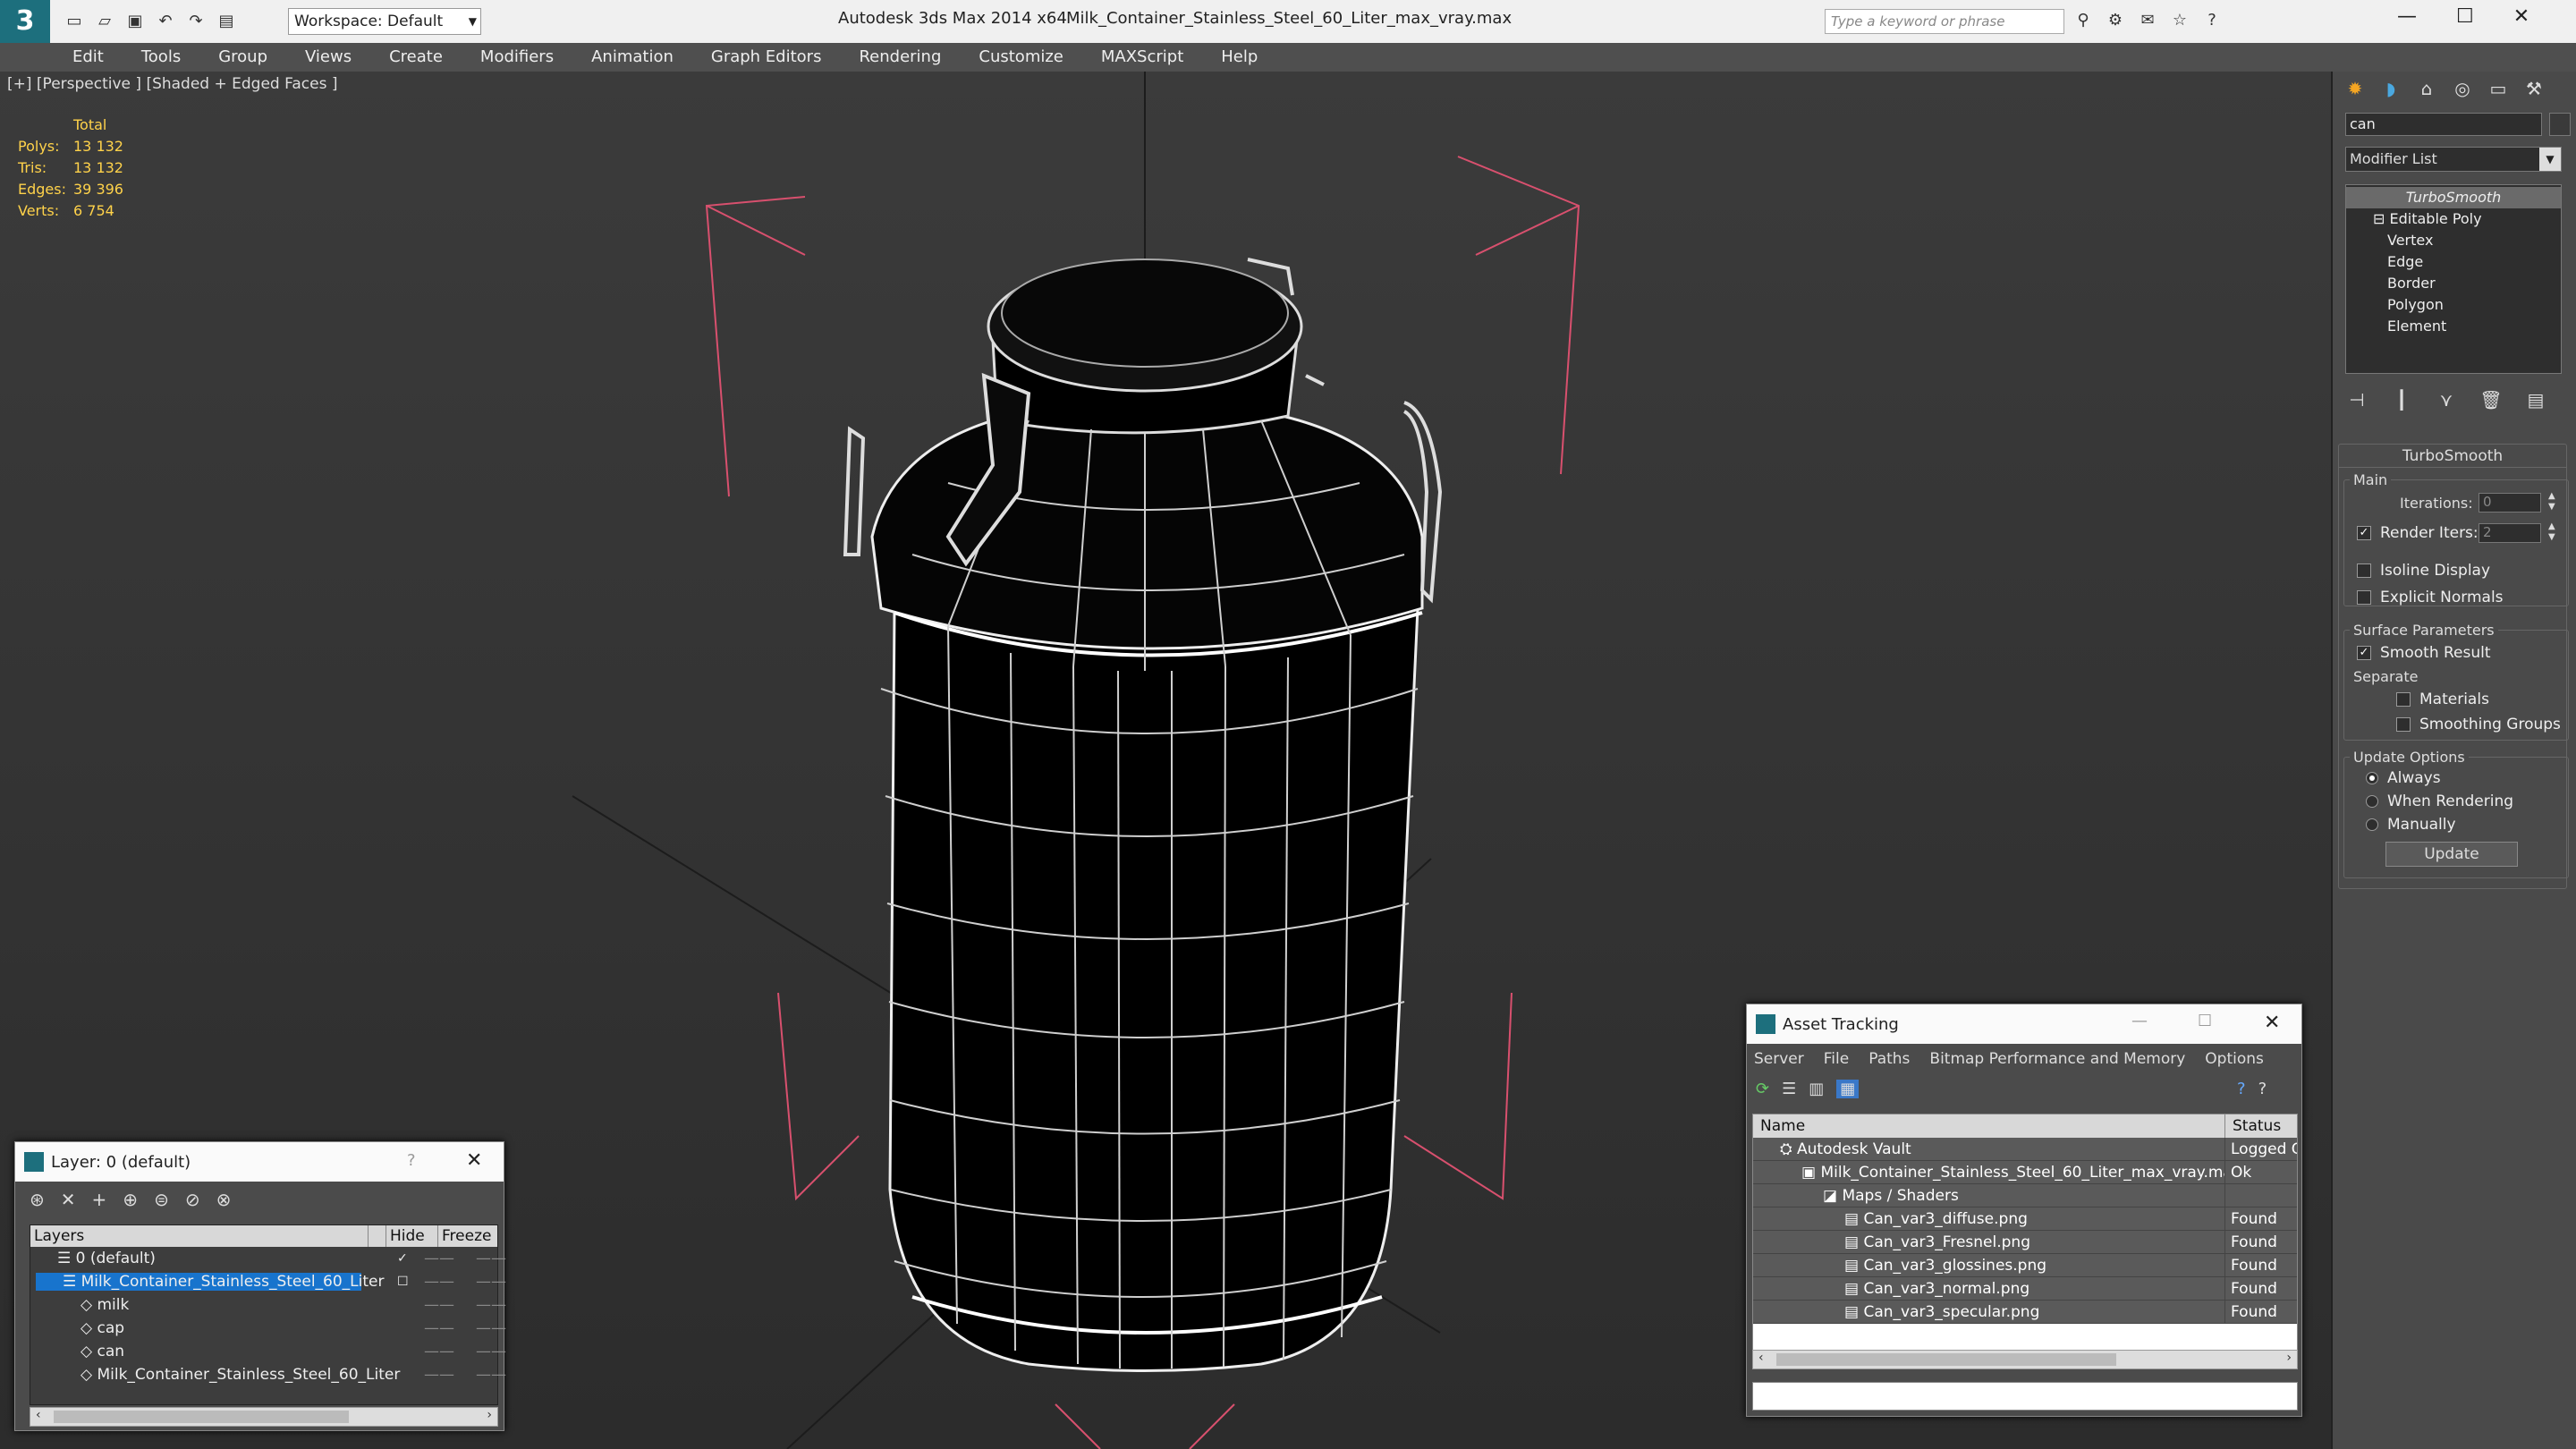  Describe the element at coordinates (2025, 1149) in the screenshot. I see `asset-row: ⛭ Autodesk Vault Logged O` at that location.